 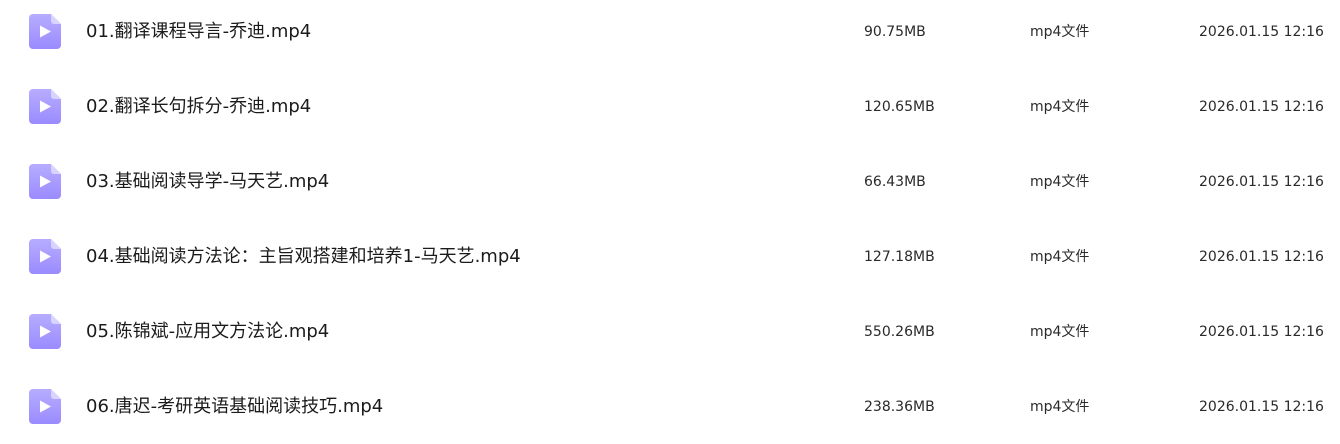 What do you see at coordinates (207, 182) in the screenshot?
I see `file-name: 03.基础阅读导学-马天艺.mp4` at bounding box center [207, 182].